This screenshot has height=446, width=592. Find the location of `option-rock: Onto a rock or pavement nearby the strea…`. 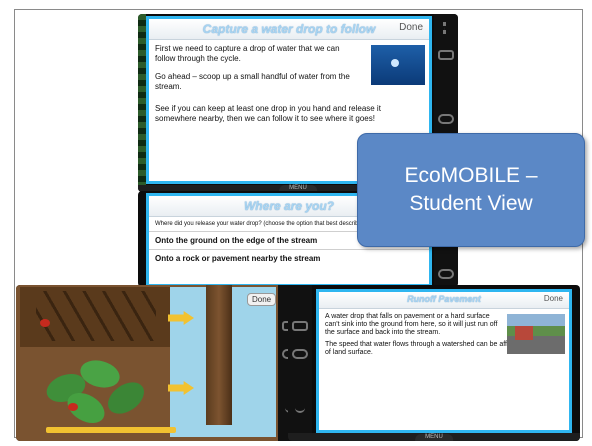

option-rock: Onto a rock or pavement nearby the strea… is located at coordinates (289, 258).